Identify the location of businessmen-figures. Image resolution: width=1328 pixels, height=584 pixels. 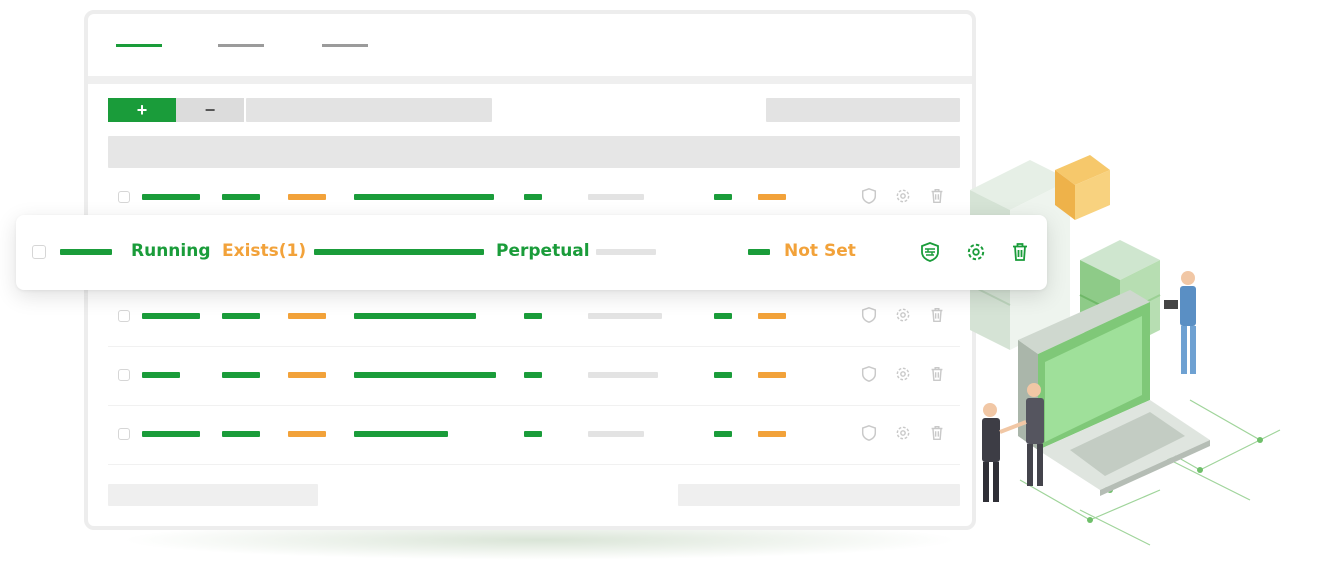
(1013, 442).